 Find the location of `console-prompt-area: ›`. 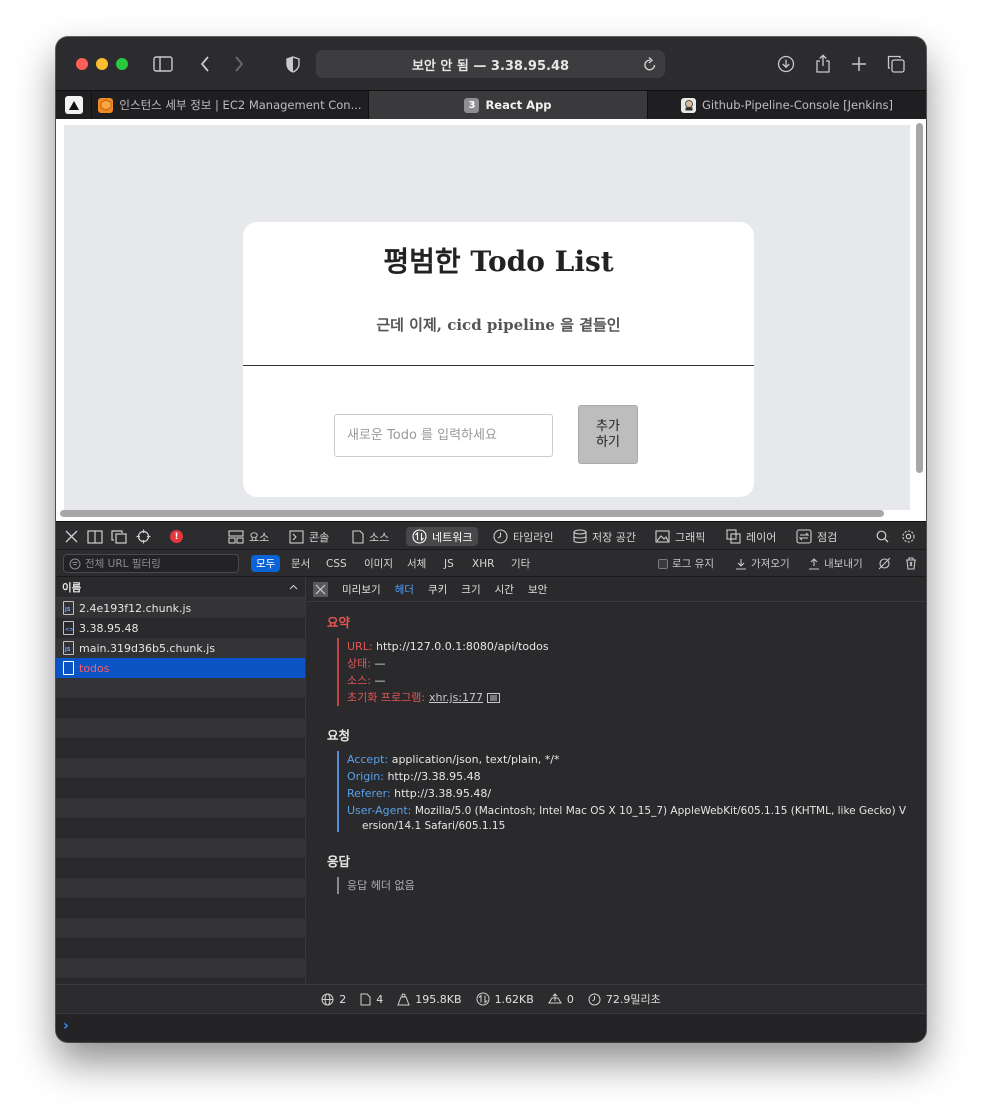

console-prompt-area: › is located at coordinates (491, 1028).